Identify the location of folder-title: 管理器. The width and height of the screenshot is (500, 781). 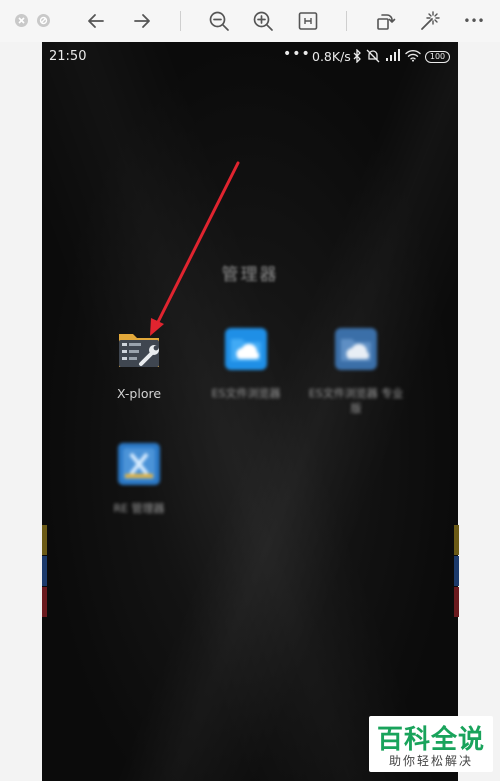
(250, 275).